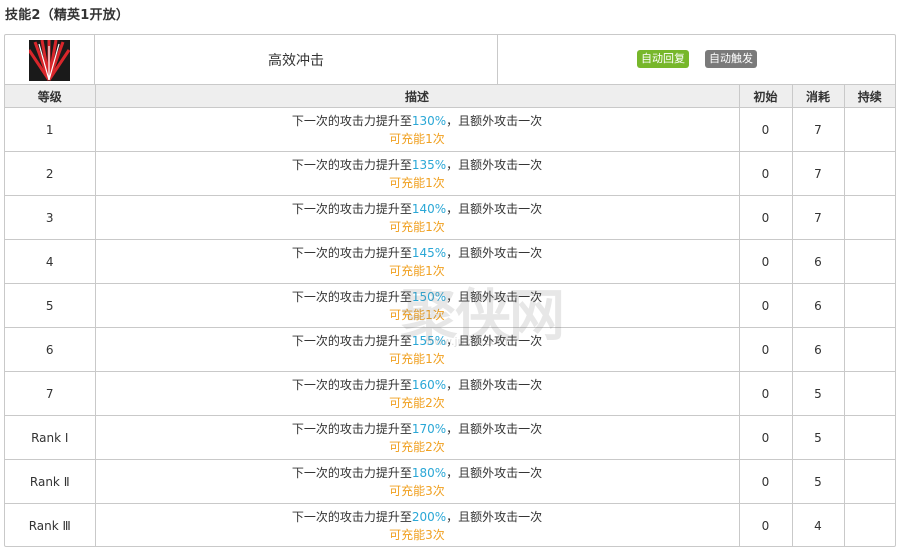  Describe the element at coordinates (869, 96) in the screenshot. I see `header-duration: 持续` at that location.